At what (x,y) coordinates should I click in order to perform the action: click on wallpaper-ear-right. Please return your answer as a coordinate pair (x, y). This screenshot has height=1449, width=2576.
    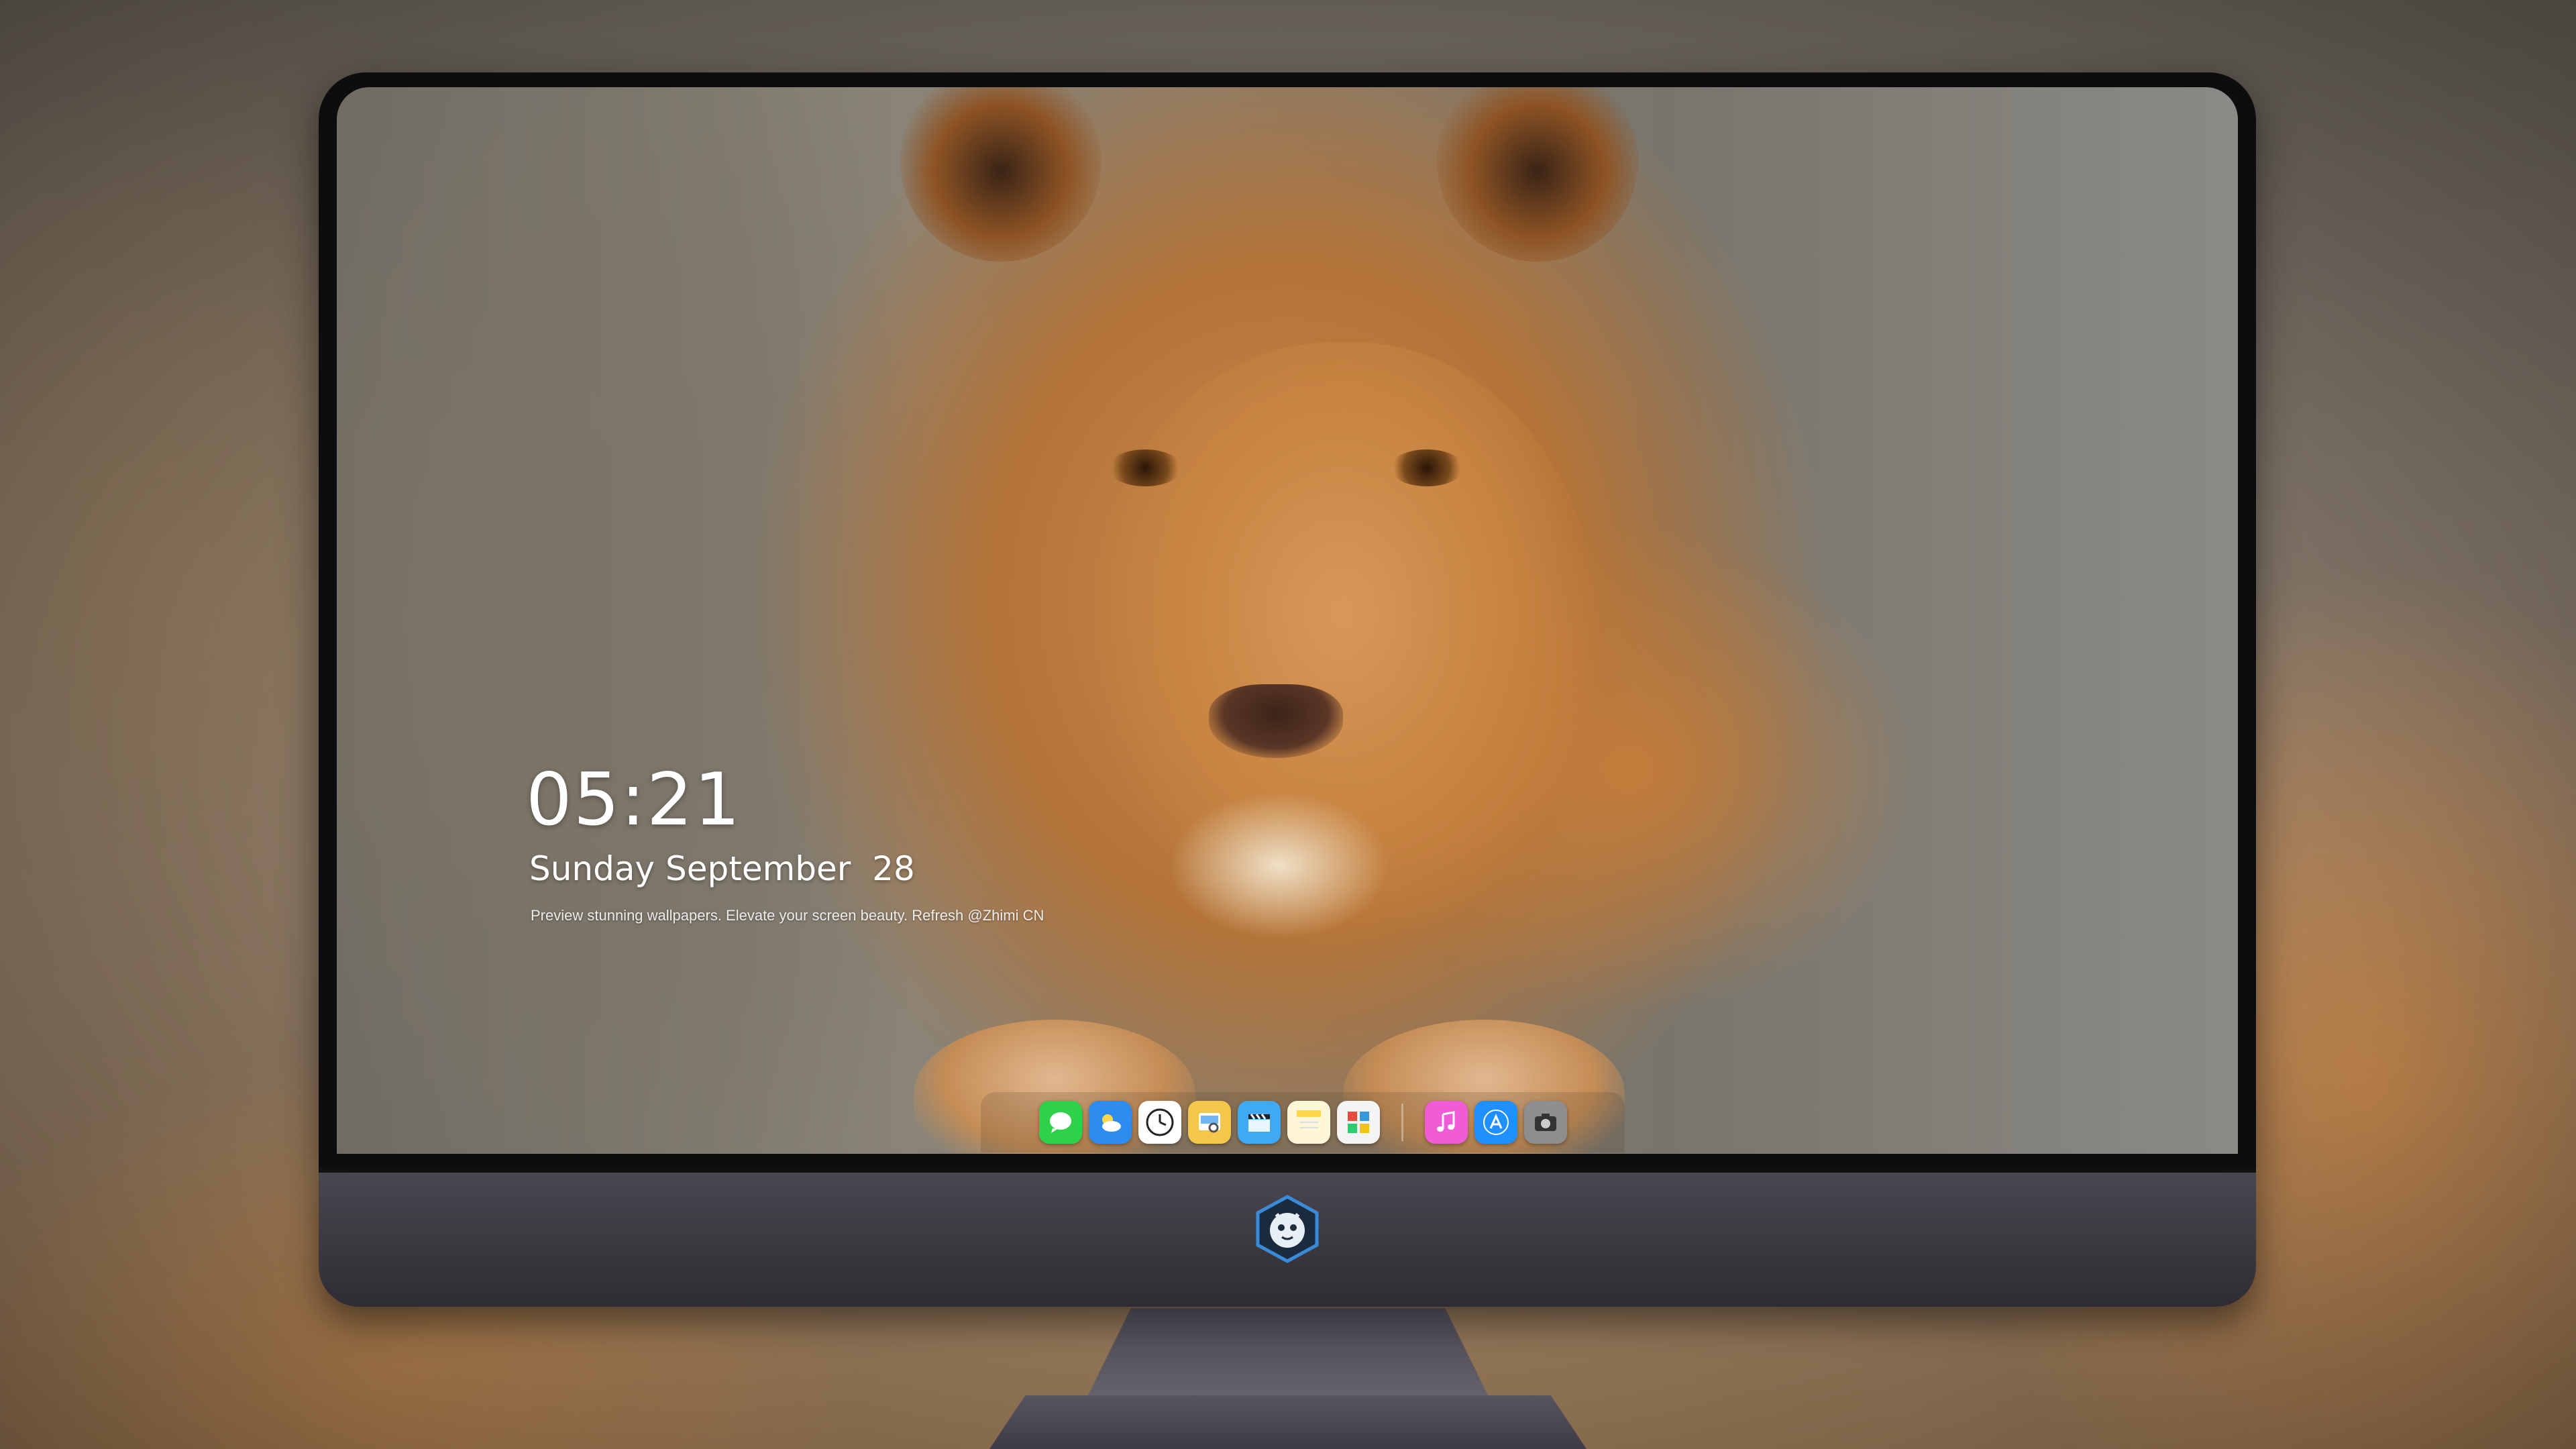
    Looking at the image, I should click on (1537, 174).